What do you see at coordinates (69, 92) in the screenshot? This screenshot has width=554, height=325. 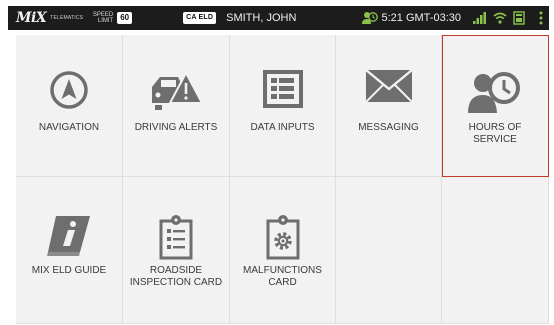 I see `navigation-icon` at bounding box center [69, 92].